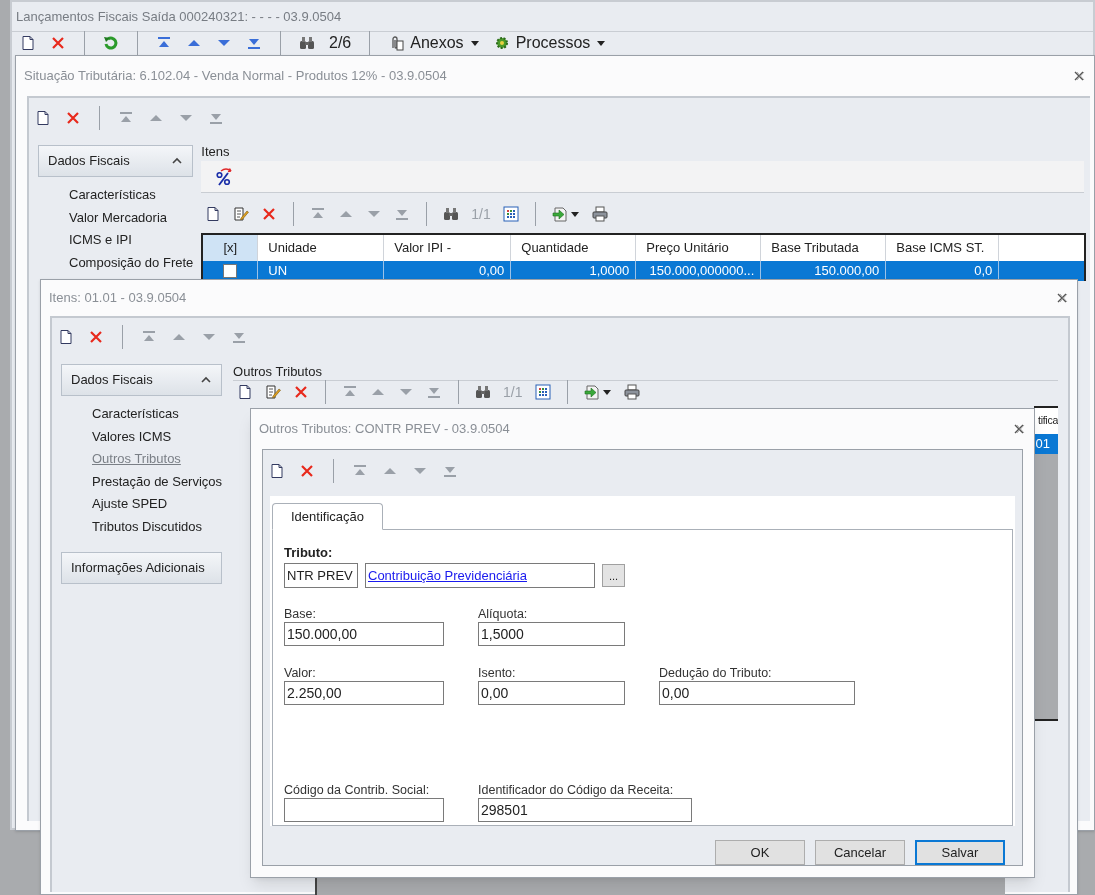 The height and width of the screenshot is (895, 1095). Describe the element at coordinates (230, 271) in the screenshot. I see `checkbox` at that location.